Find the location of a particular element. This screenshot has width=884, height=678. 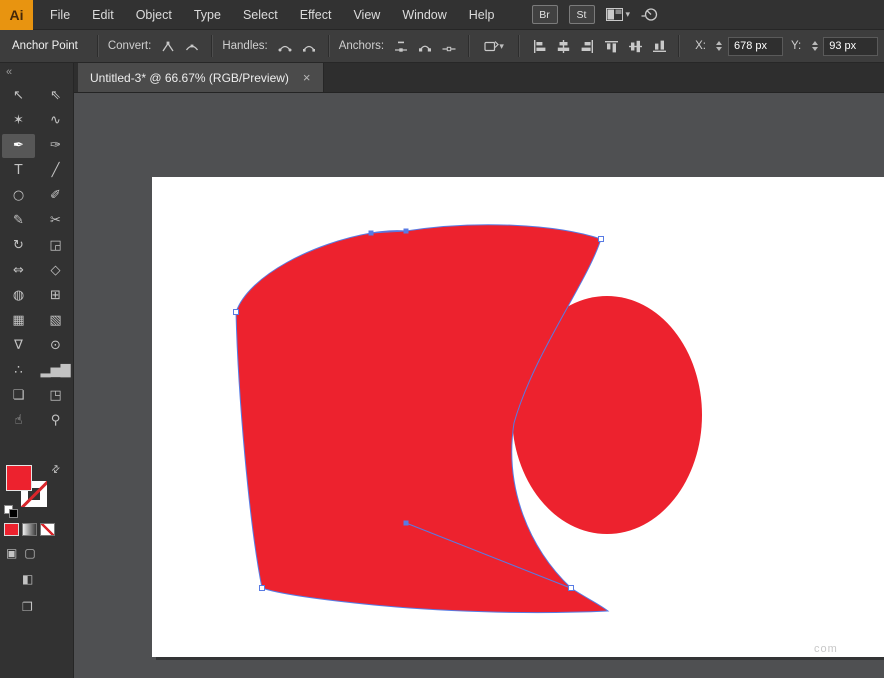

align-horizontal-left-icon is located at coordinates (539, 46).